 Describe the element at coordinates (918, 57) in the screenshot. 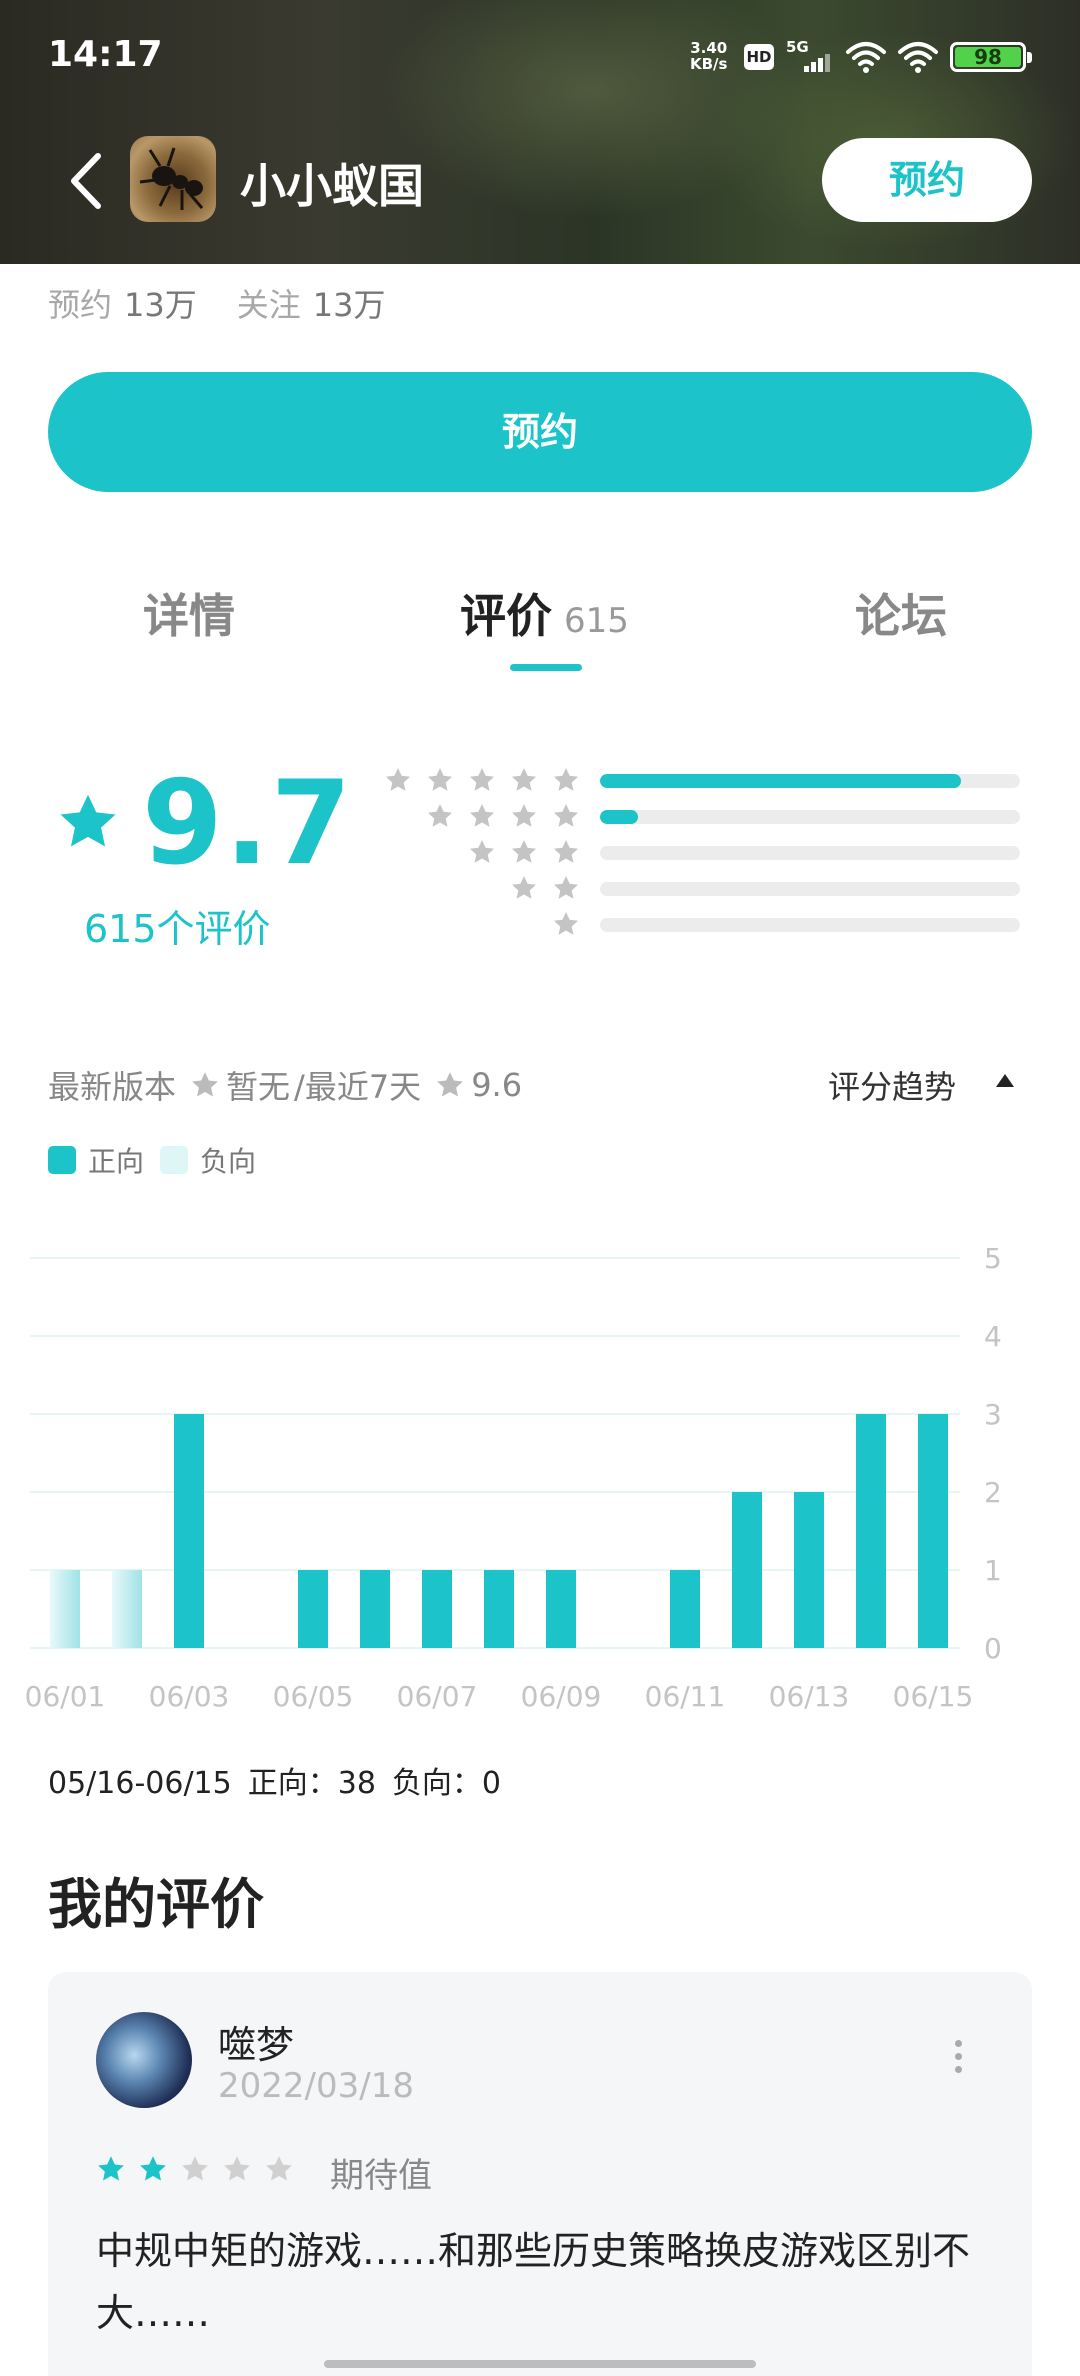

I see `wifi-secondary-icon` at that location.